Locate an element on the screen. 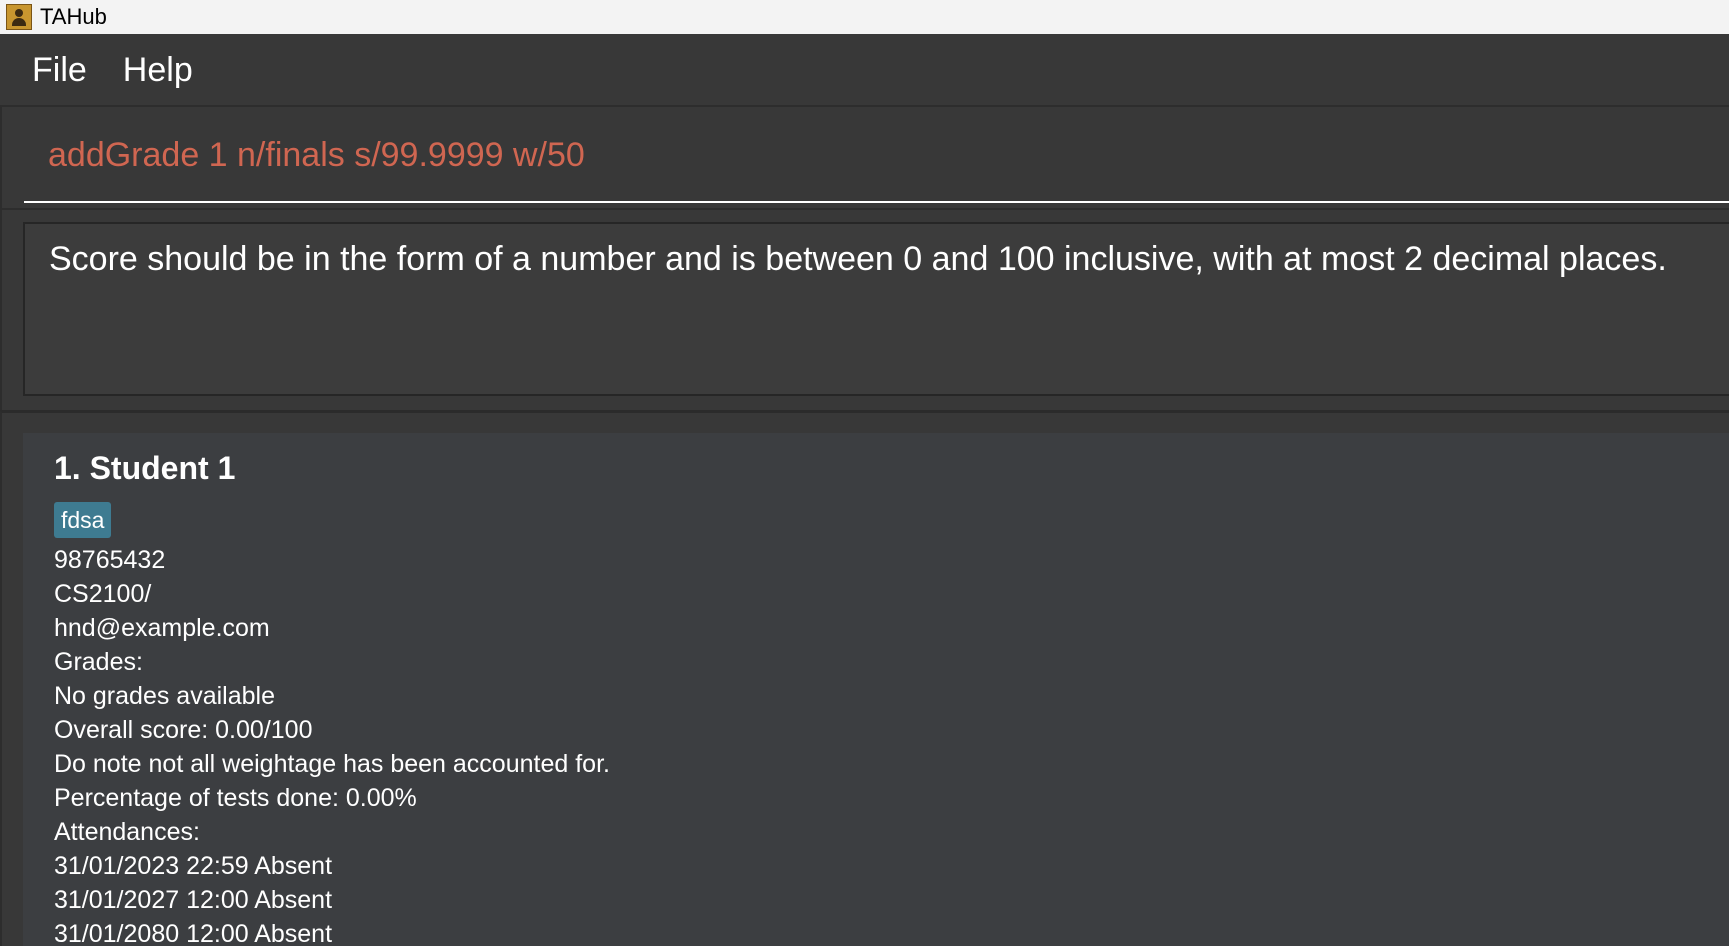 This screenshot has width=1729, height=946. command-input: addGrade 1 n/finals s/99.9999 w/50 is located at coordinates (876, 160).